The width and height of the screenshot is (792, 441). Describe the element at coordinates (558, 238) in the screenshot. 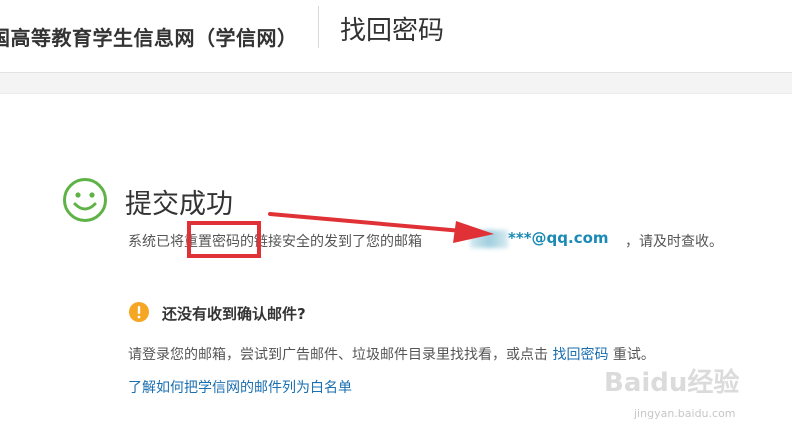

I see `email-address: ***@qq.com` at that location.